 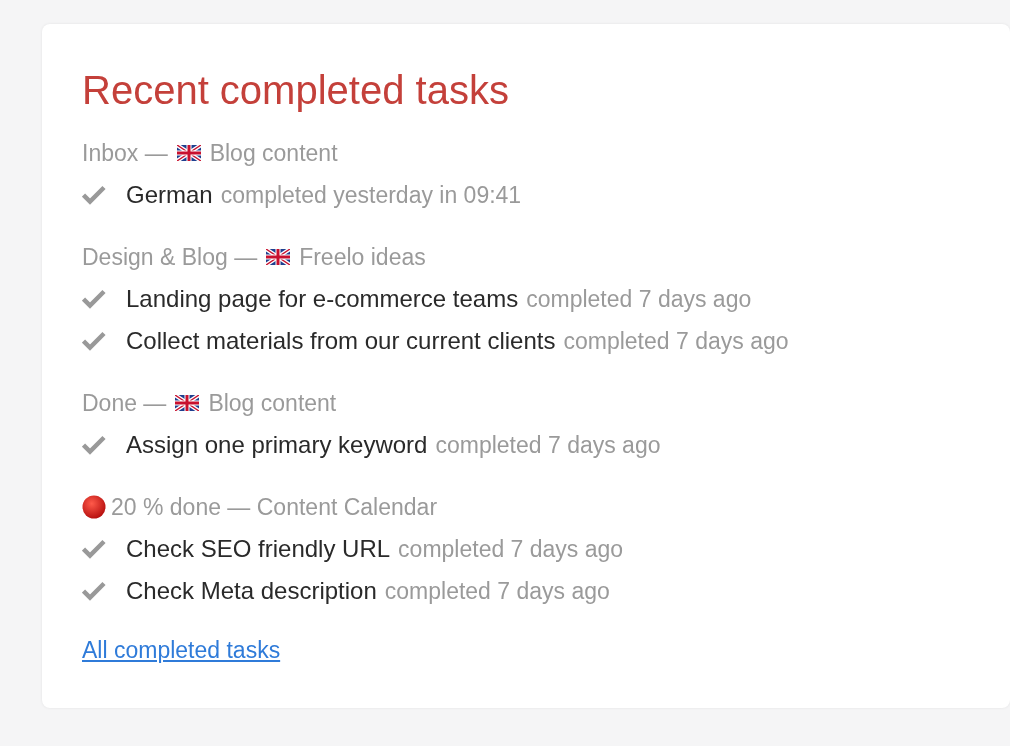 What do you see at coordinates (181, 650) in the screenshot?
I see `all-tasks-link: All completed tasks` at bounding box center [181, 650].